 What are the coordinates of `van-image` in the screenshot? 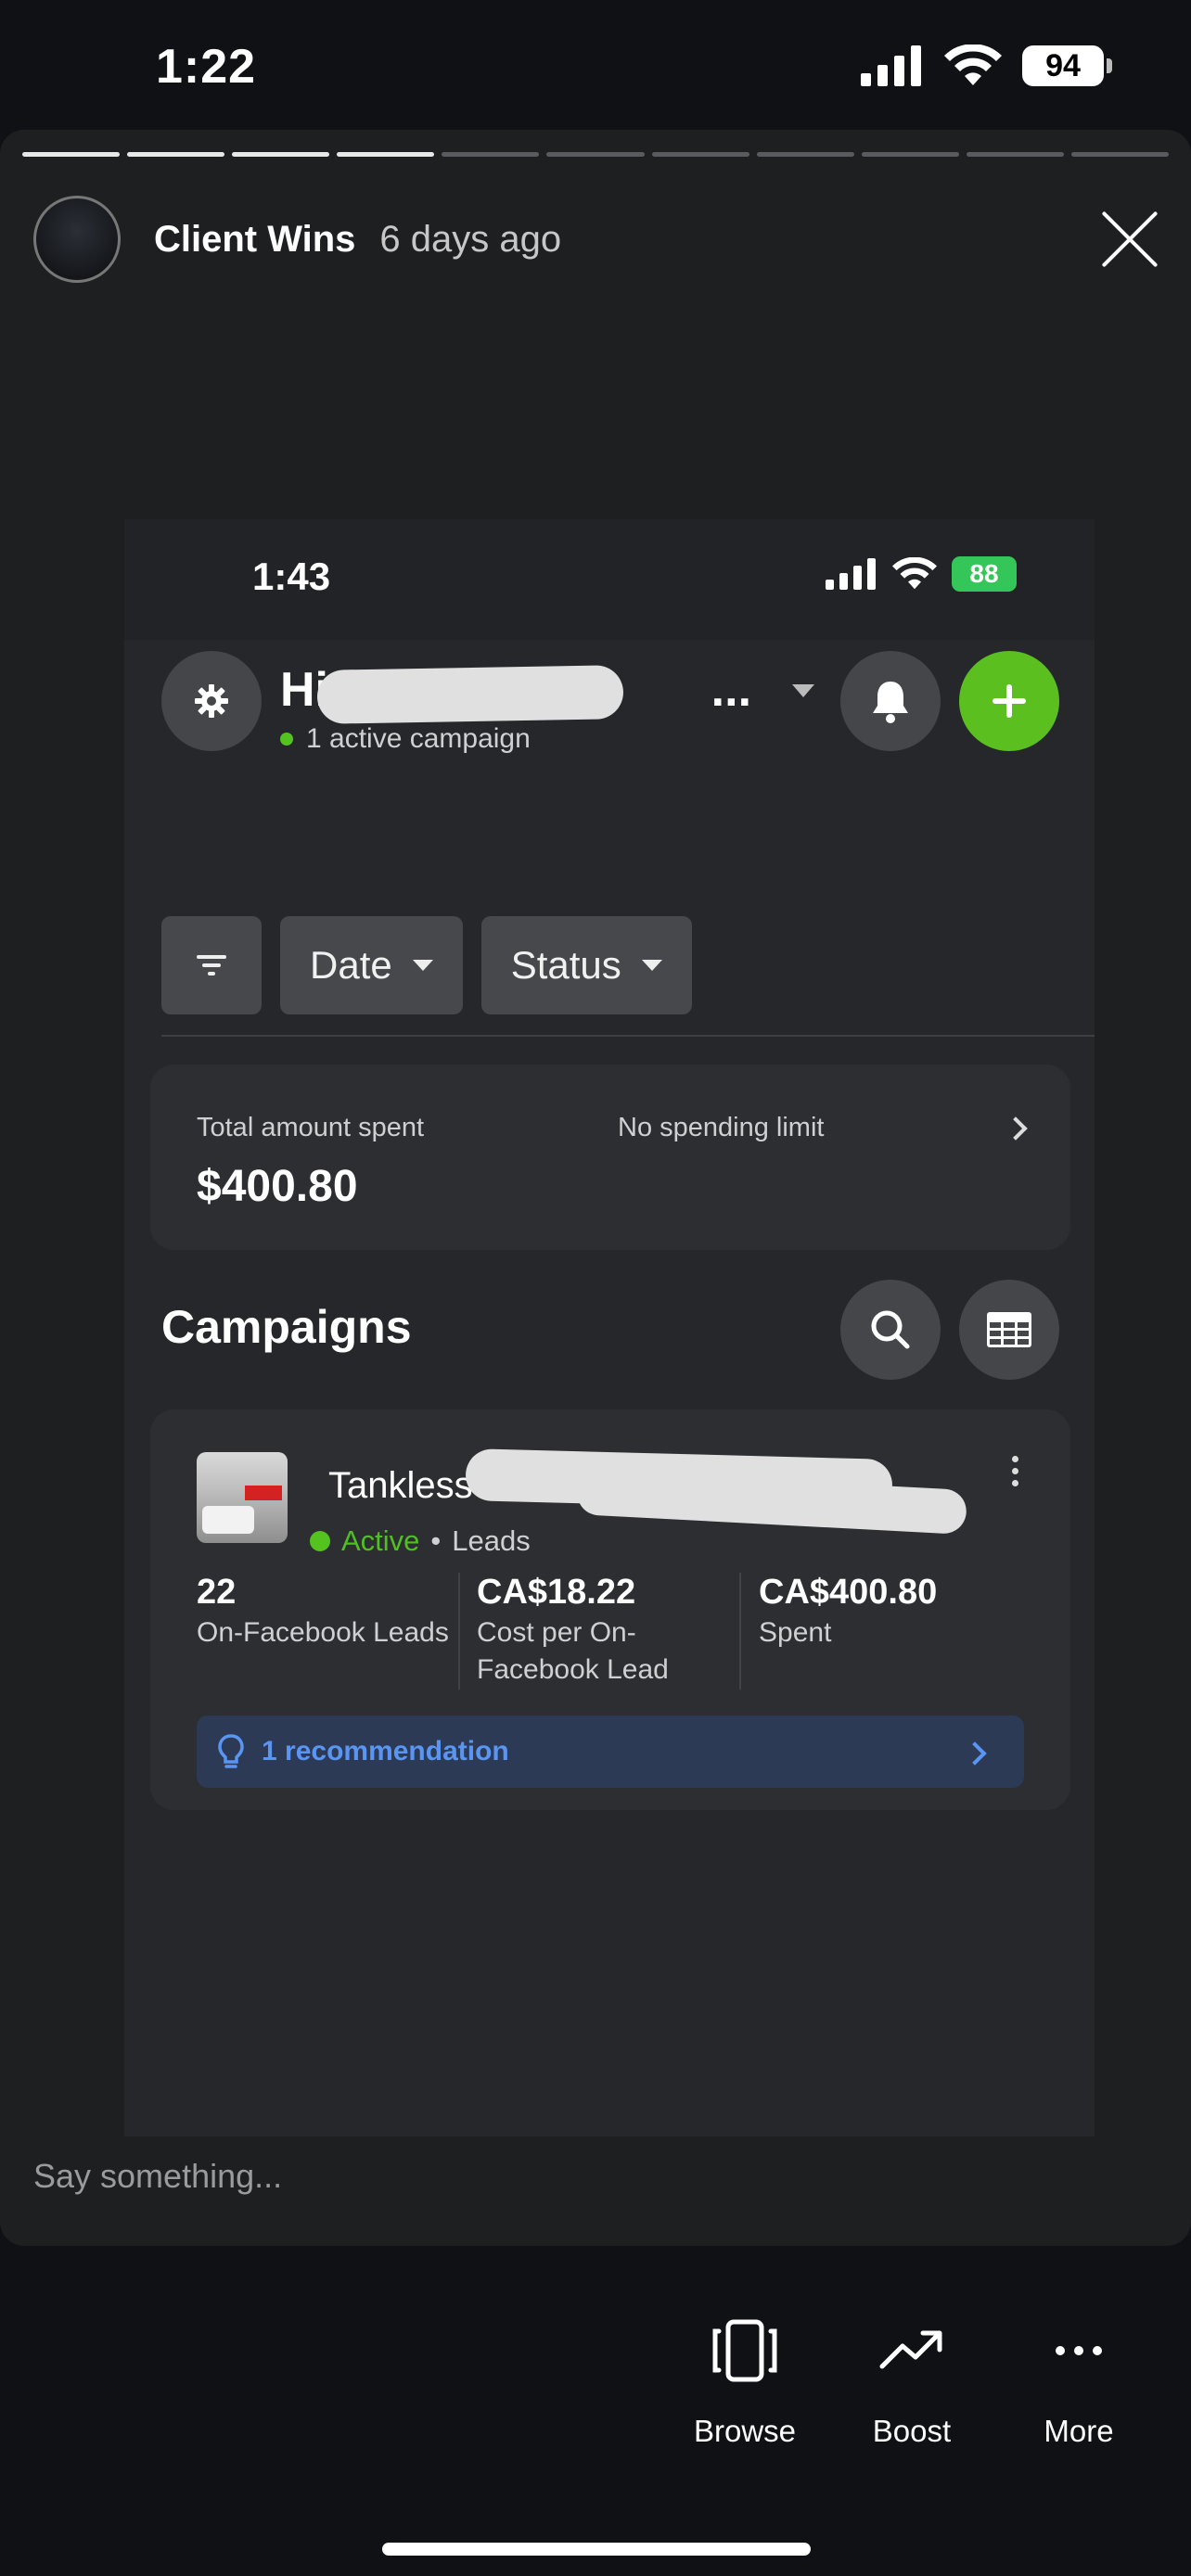 It's located at (228, 1520).